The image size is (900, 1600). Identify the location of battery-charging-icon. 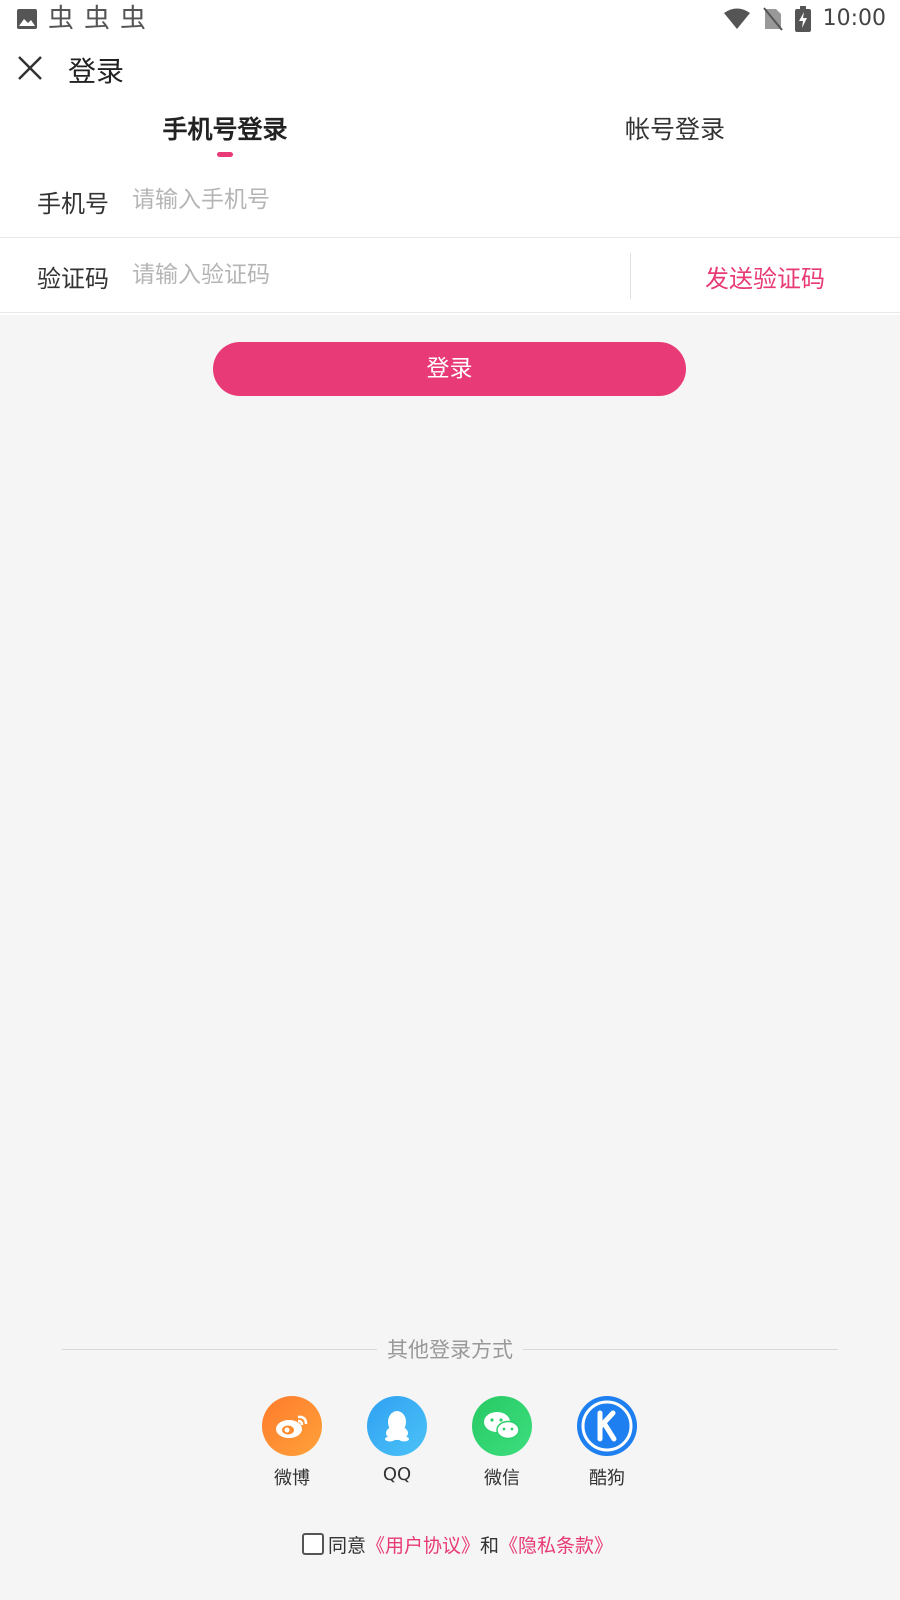
(802, 19).